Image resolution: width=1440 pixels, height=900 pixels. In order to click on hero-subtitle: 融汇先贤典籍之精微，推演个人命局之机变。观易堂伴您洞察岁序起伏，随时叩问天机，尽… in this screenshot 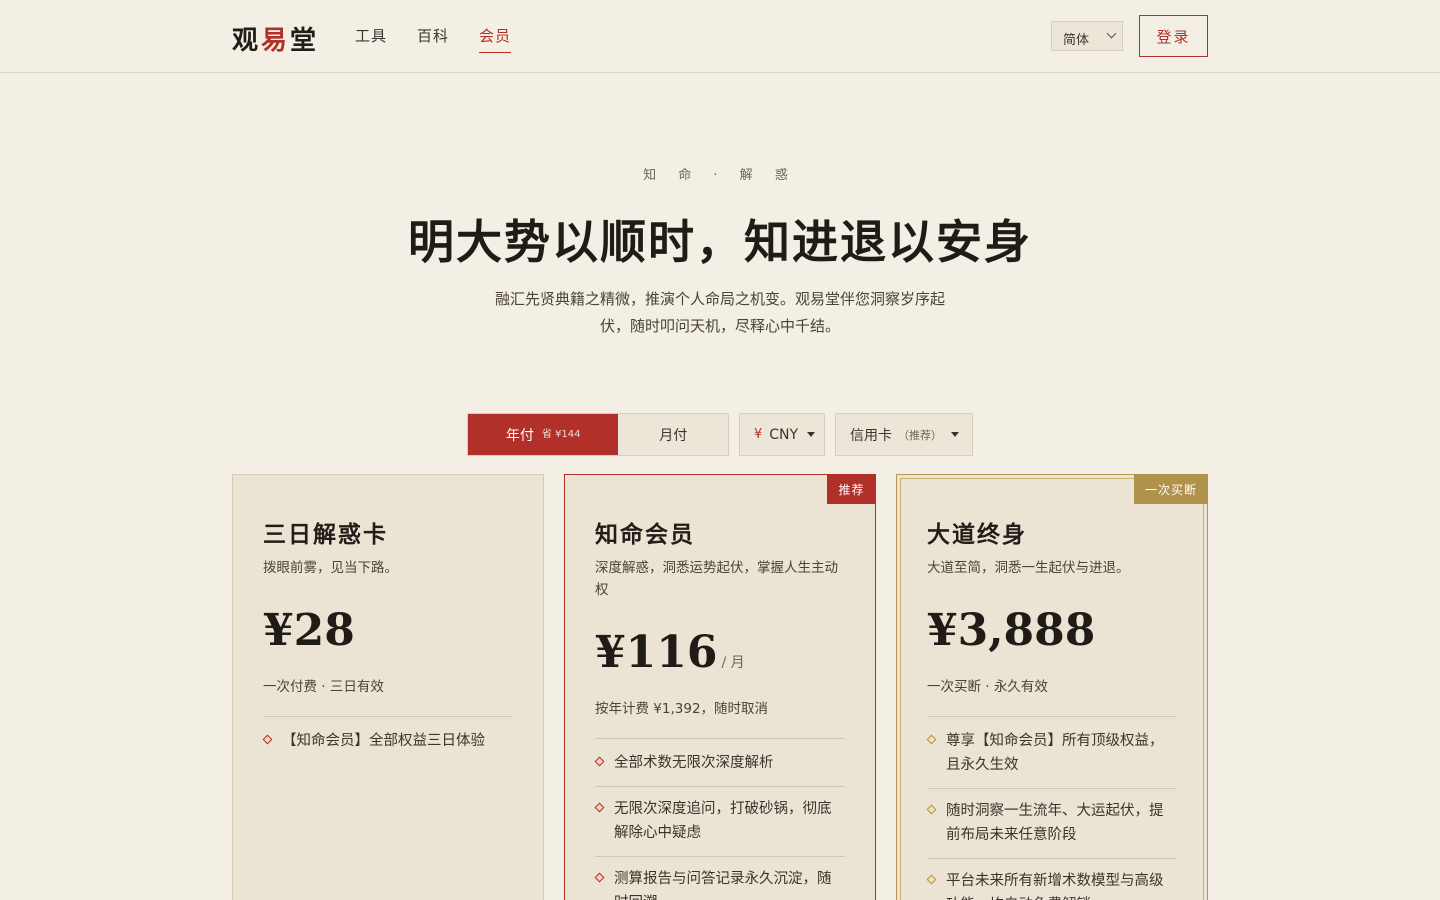, I will do `click(720, 312)`.